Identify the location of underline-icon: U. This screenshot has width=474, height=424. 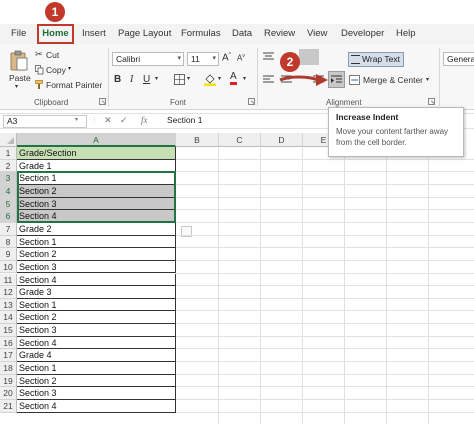
(146, 79).